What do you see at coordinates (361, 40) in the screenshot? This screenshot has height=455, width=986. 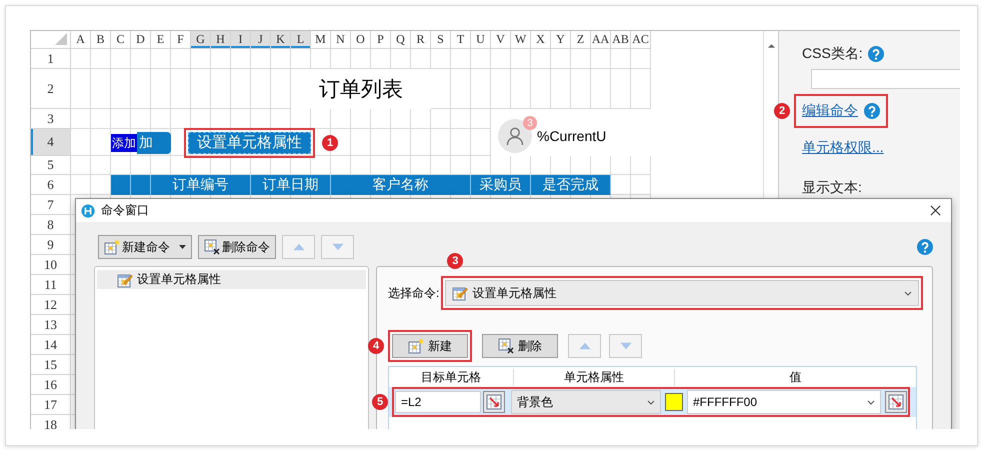 I see `column-header: O` at bounding box center [361, 40].